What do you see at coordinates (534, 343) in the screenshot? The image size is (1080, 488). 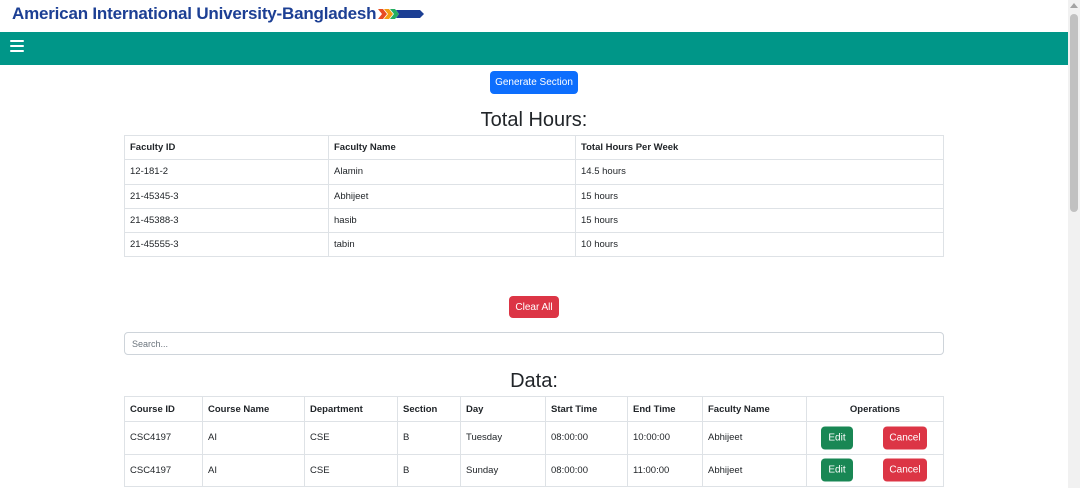 I see `search-input` at bounding box center [534, 343].